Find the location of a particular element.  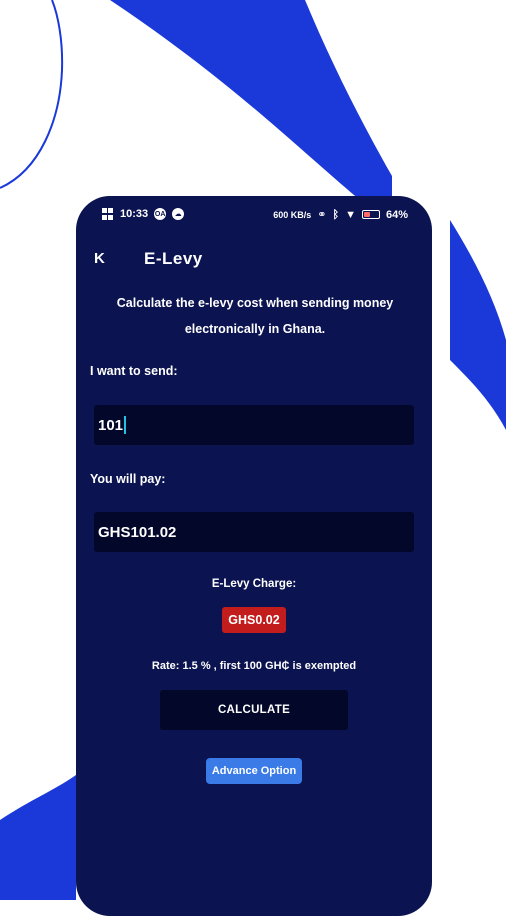

text-cursor is located at coordinates (125, 425).